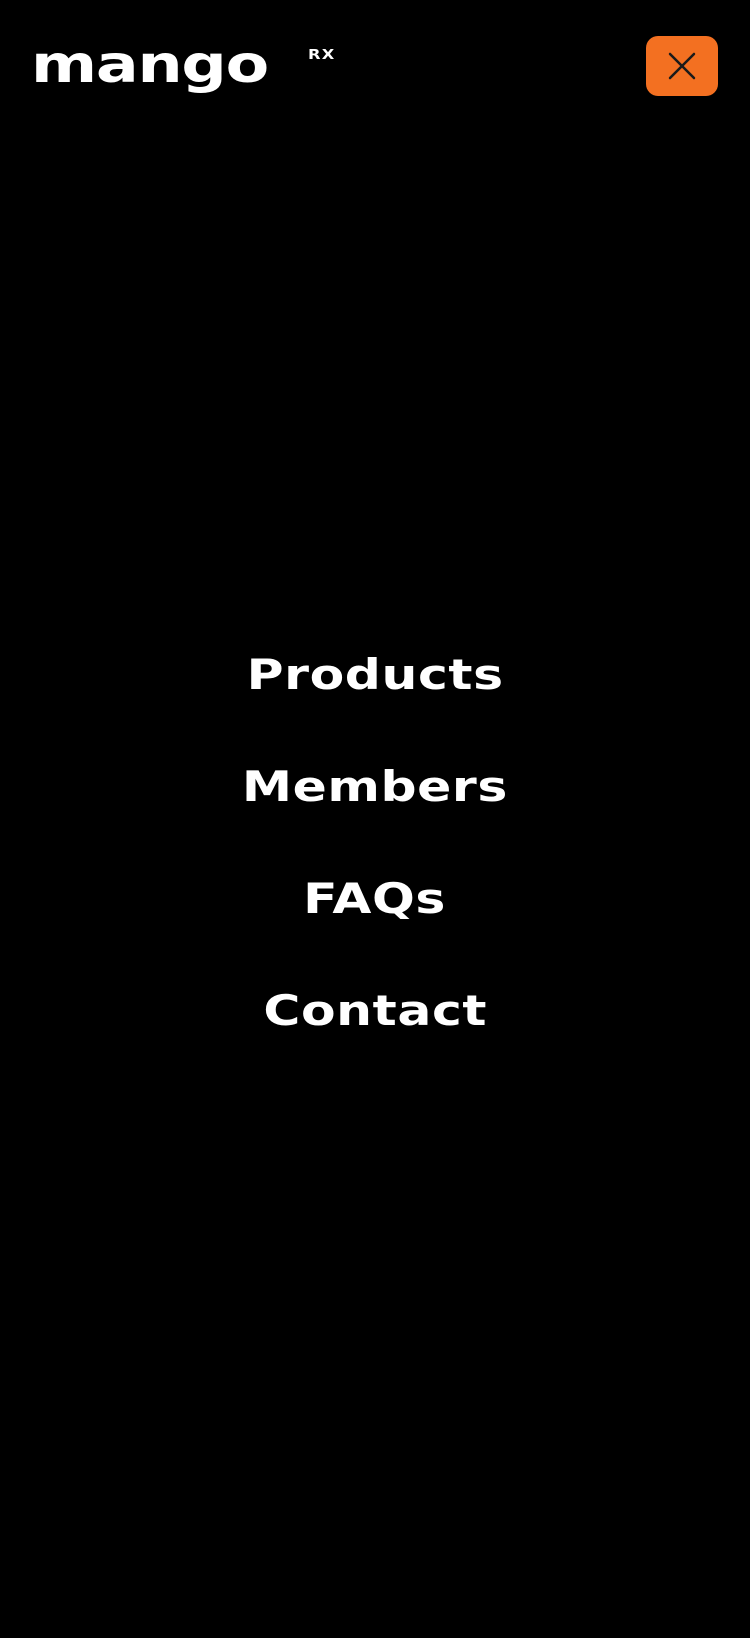  Describe the element at coordinates (375, 930) in the screenshot. I see `menu-item-faqs: FAQs` at that location.